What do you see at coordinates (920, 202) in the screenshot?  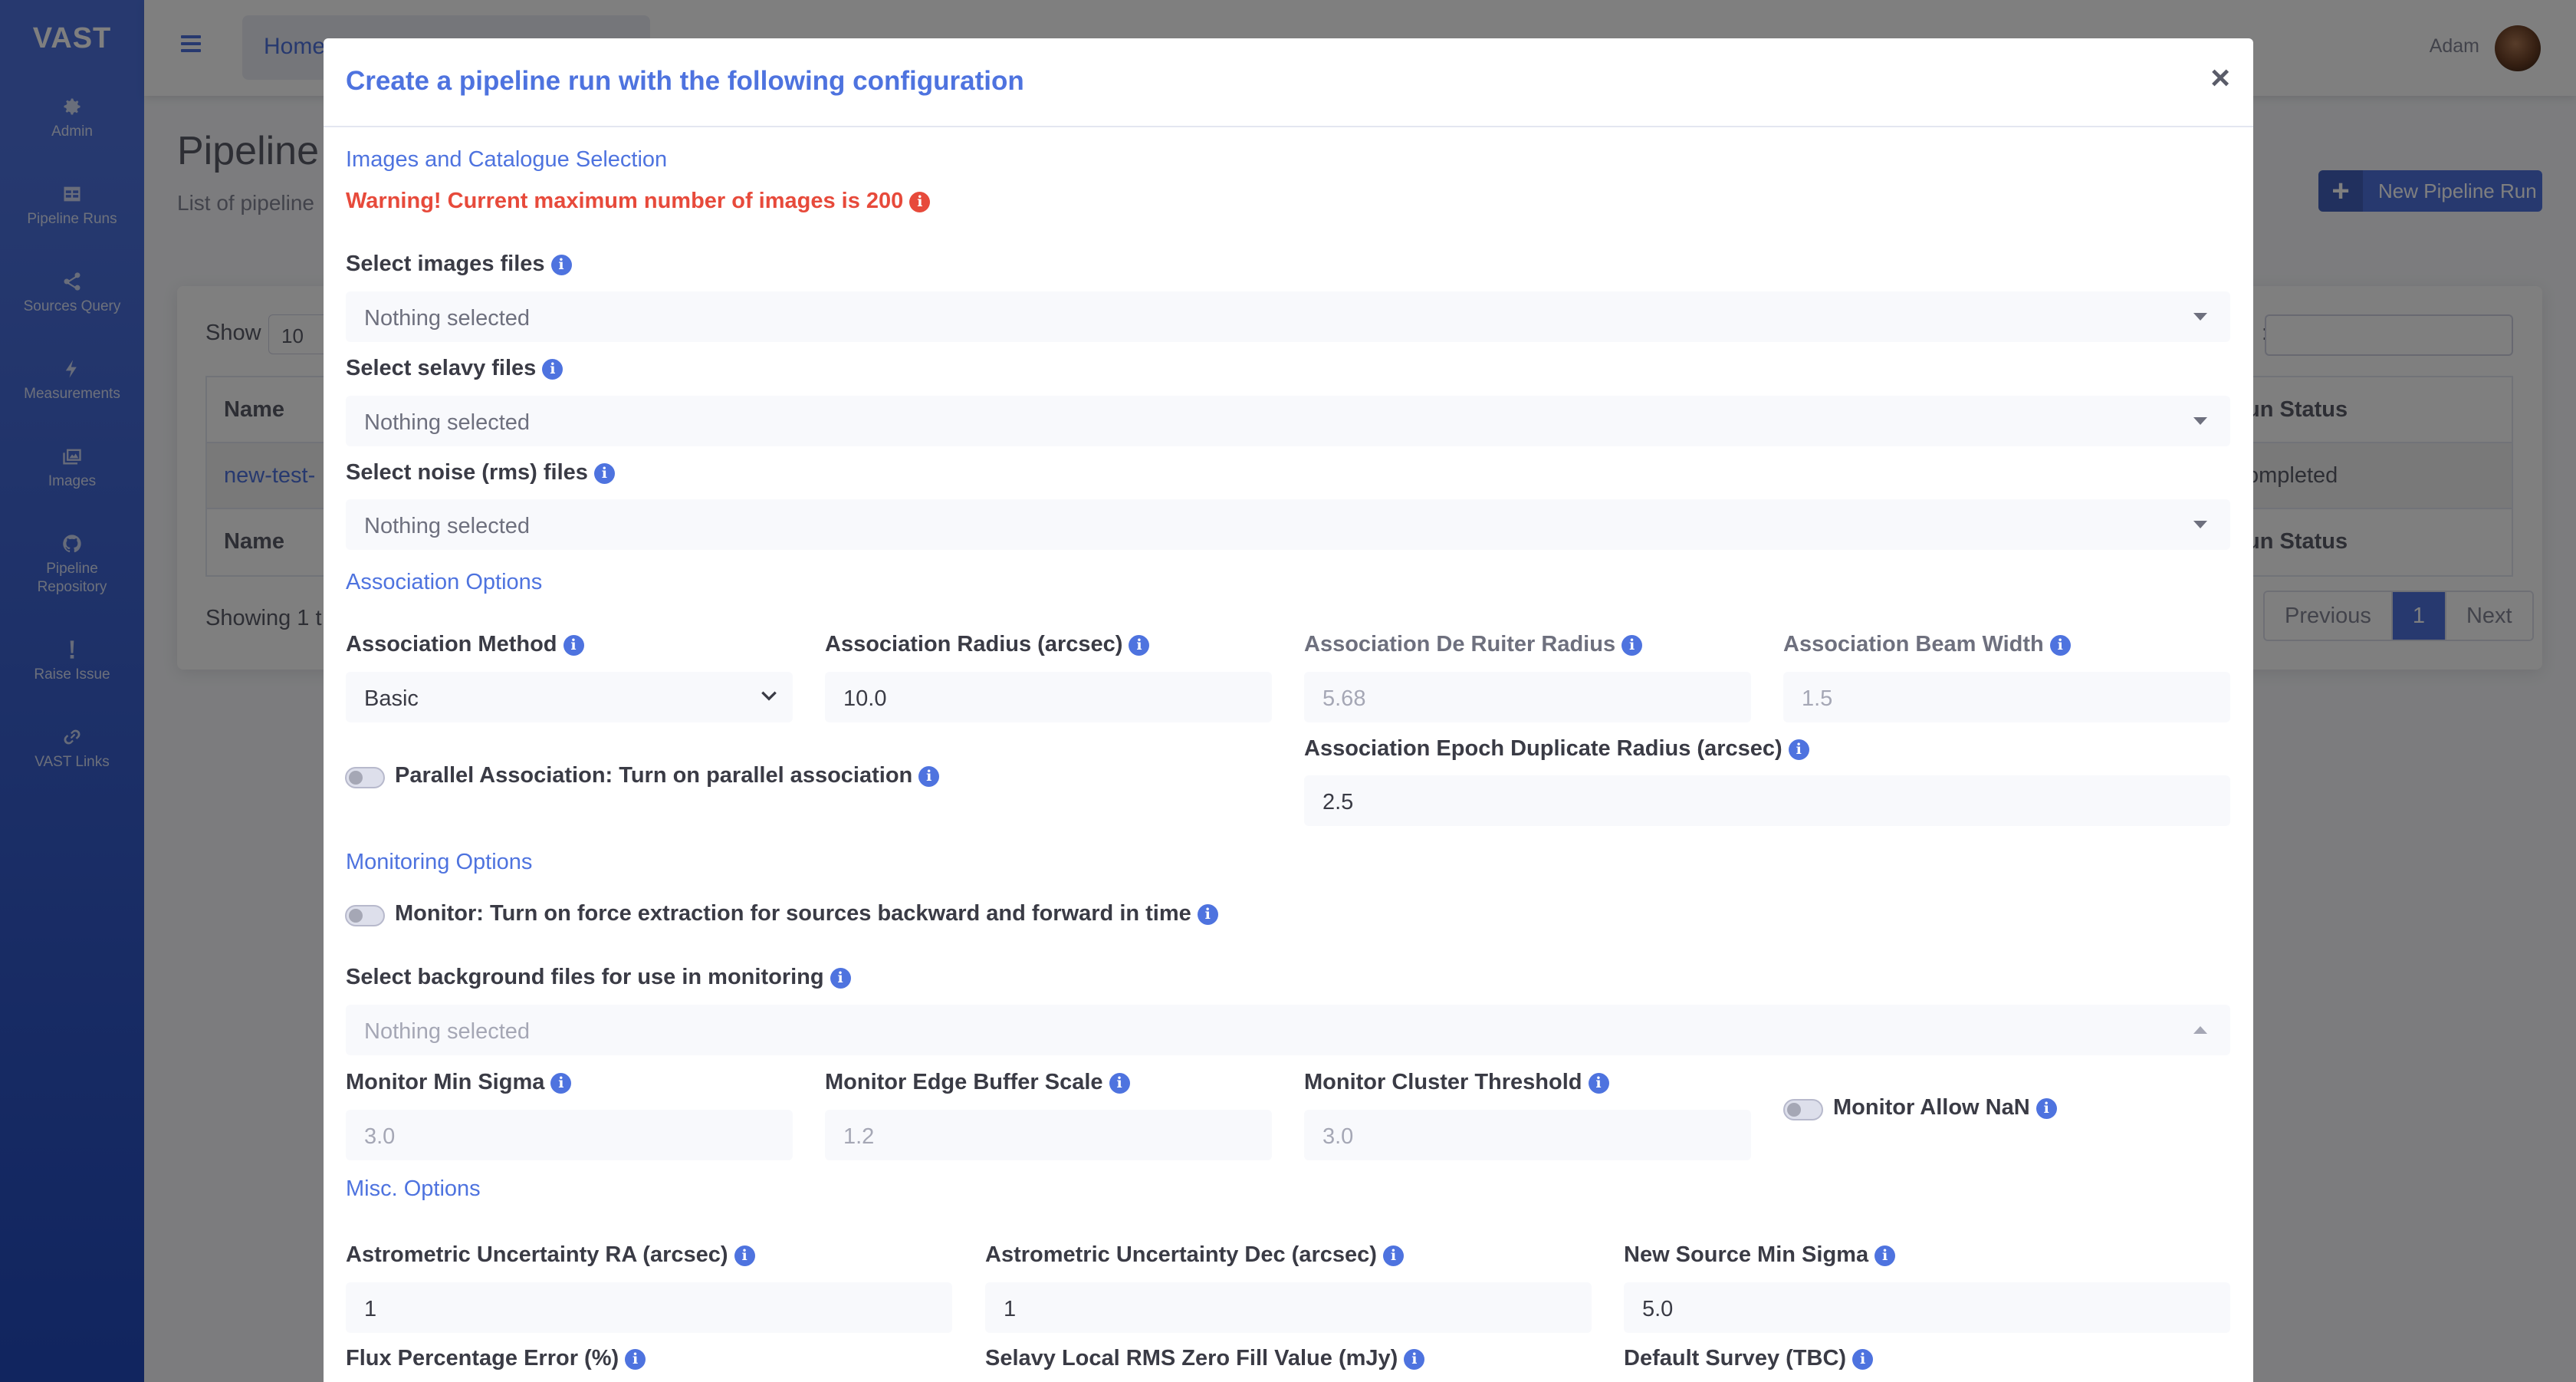 I see `warning-info-icon: i` at bounding box center [920, 202].